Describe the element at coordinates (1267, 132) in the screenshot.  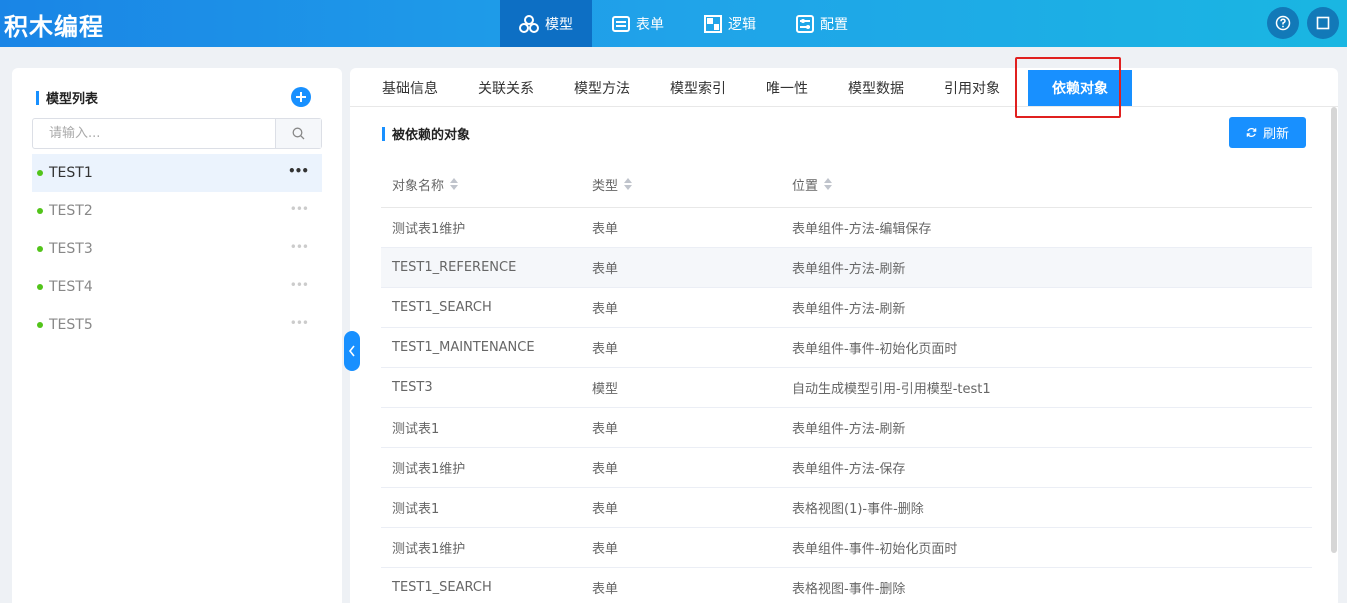
I see `refresh-button: 刷新` at that location.